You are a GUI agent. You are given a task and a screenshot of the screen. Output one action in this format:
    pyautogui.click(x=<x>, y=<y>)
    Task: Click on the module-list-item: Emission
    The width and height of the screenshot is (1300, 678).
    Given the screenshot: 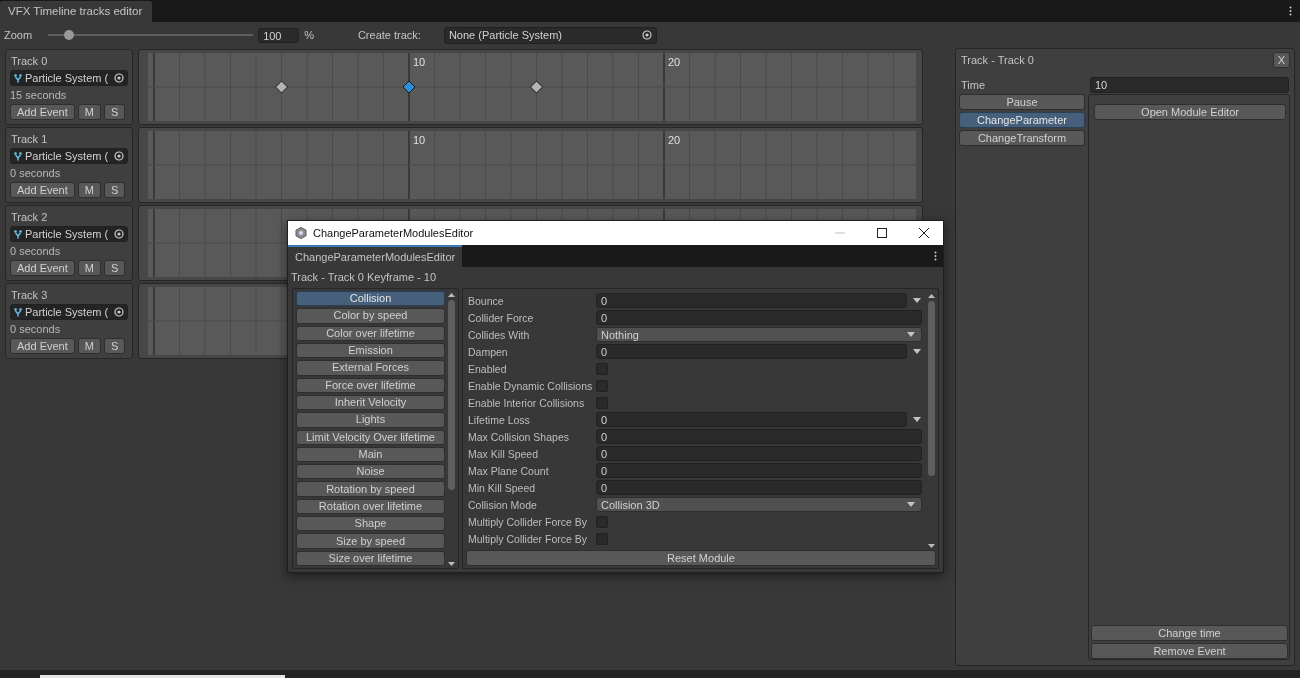 What is the action you would take?
    pyautogui.click(x=370, y=350)
    